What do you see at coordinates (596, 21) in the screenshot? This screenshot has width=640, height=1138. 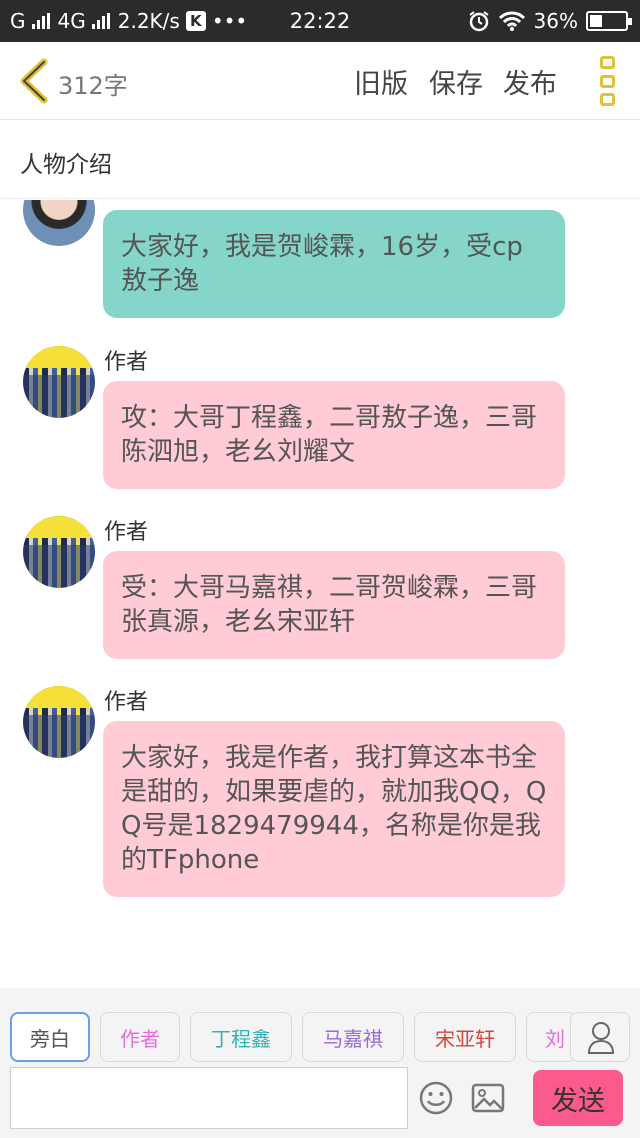 I see `battery-fill` at bounding box center [596, 21].